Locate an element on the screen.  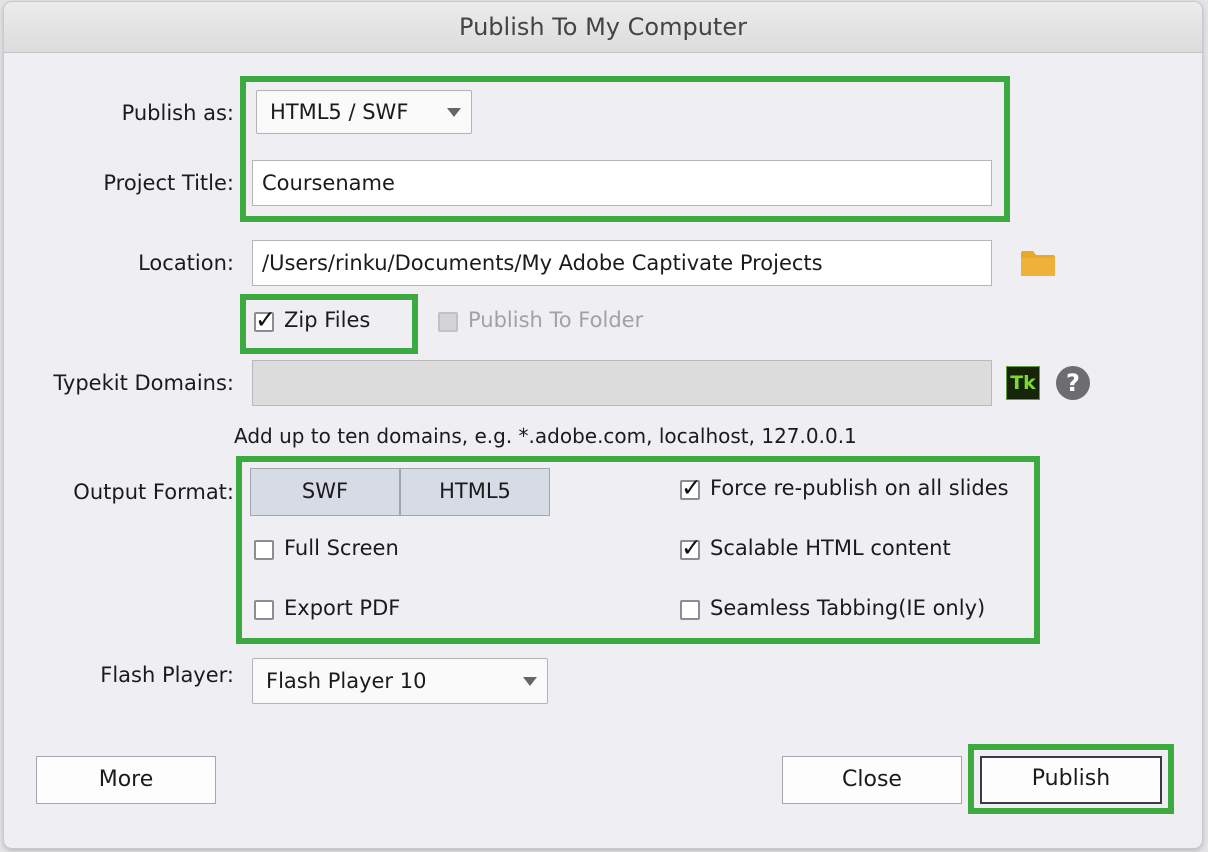
force-republish-label: Force re-publish on all slides is located at coordinates (859, 488).